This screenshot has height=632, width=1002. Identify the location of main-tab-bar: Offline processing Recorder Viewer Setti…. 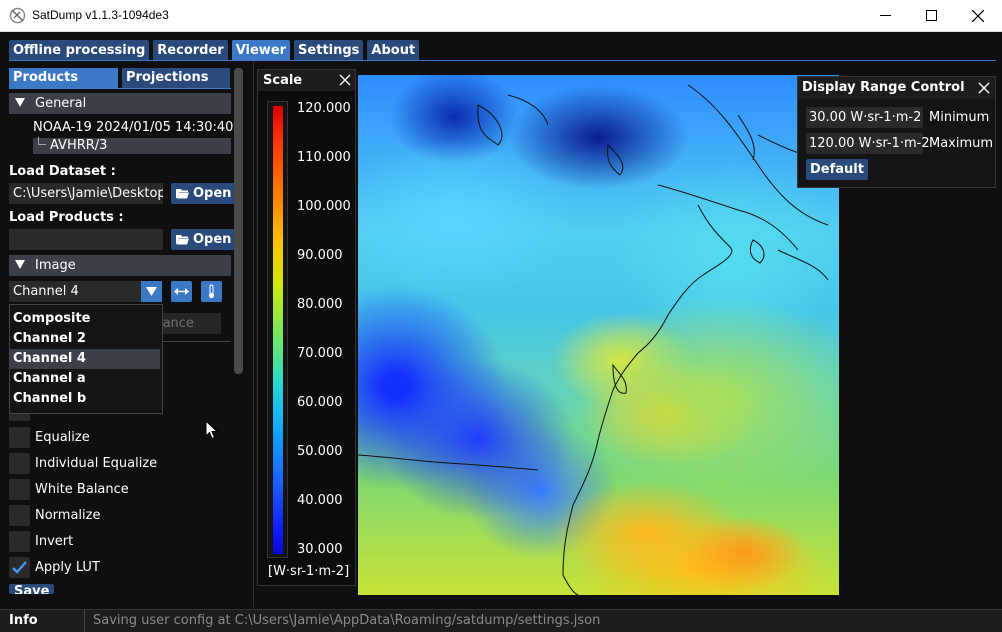
(214, 50).